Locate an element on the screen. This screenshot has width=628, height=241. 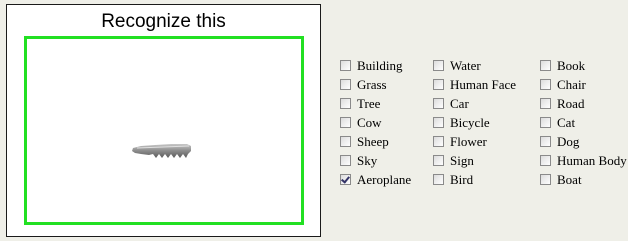
category-label: Building is located at coordinates (380, 65).